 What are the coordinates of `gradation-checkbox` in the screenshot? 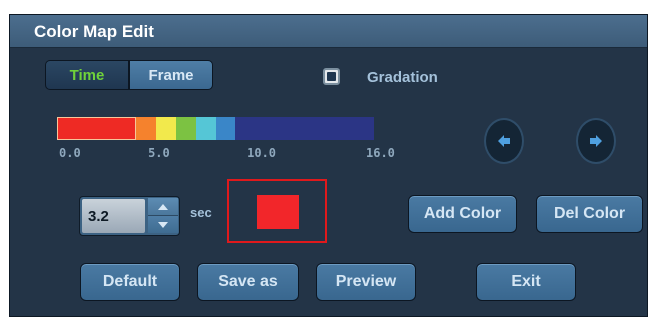 It's located at (331, 76).